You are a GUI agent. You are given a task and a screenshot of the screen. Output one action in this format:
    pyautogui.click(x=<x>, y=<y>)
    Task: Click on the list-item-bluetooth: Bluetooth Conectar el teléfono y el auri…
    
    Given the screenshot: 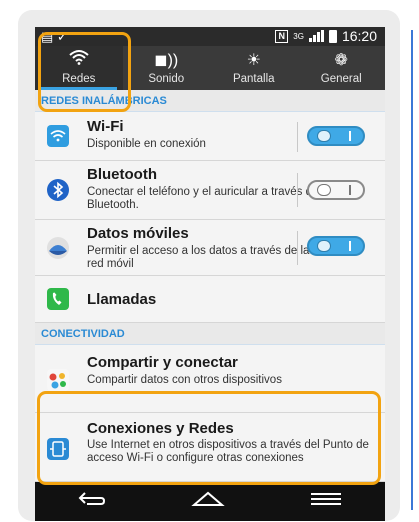 What is the action you would take?
    pyautogui.click(x=210, y=190)
    